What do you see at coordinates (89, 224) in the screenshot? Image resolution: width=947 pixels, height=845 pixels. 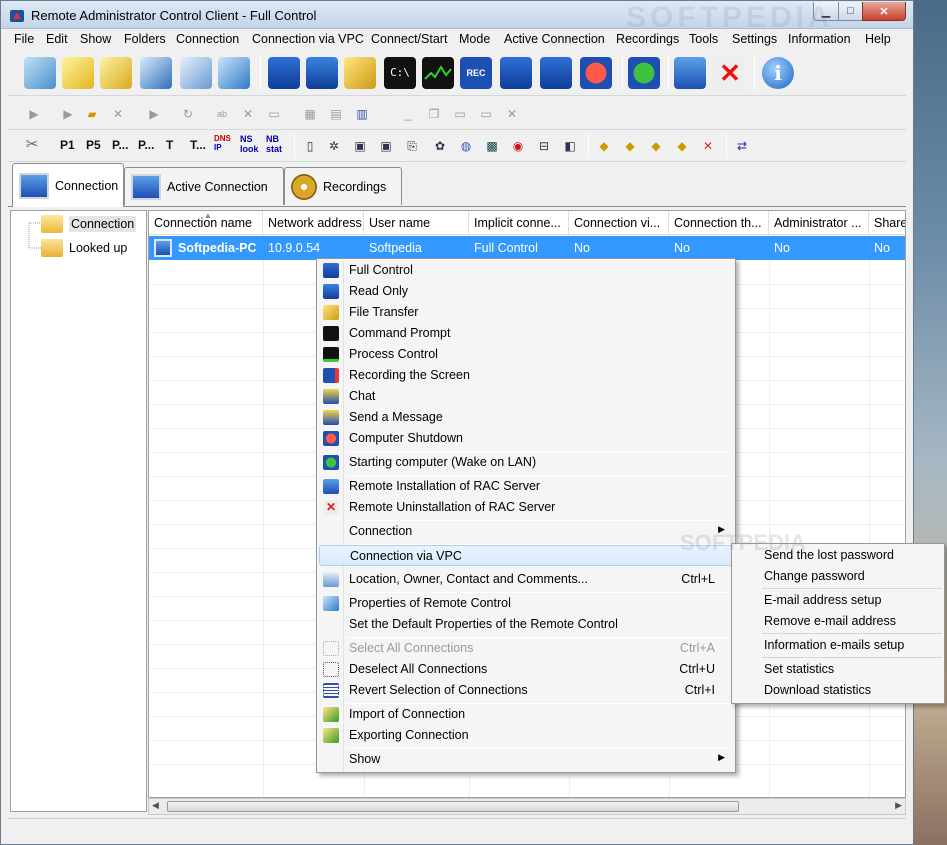 I see `tree-item-connection: Connection` at bounding box center [89, 224].